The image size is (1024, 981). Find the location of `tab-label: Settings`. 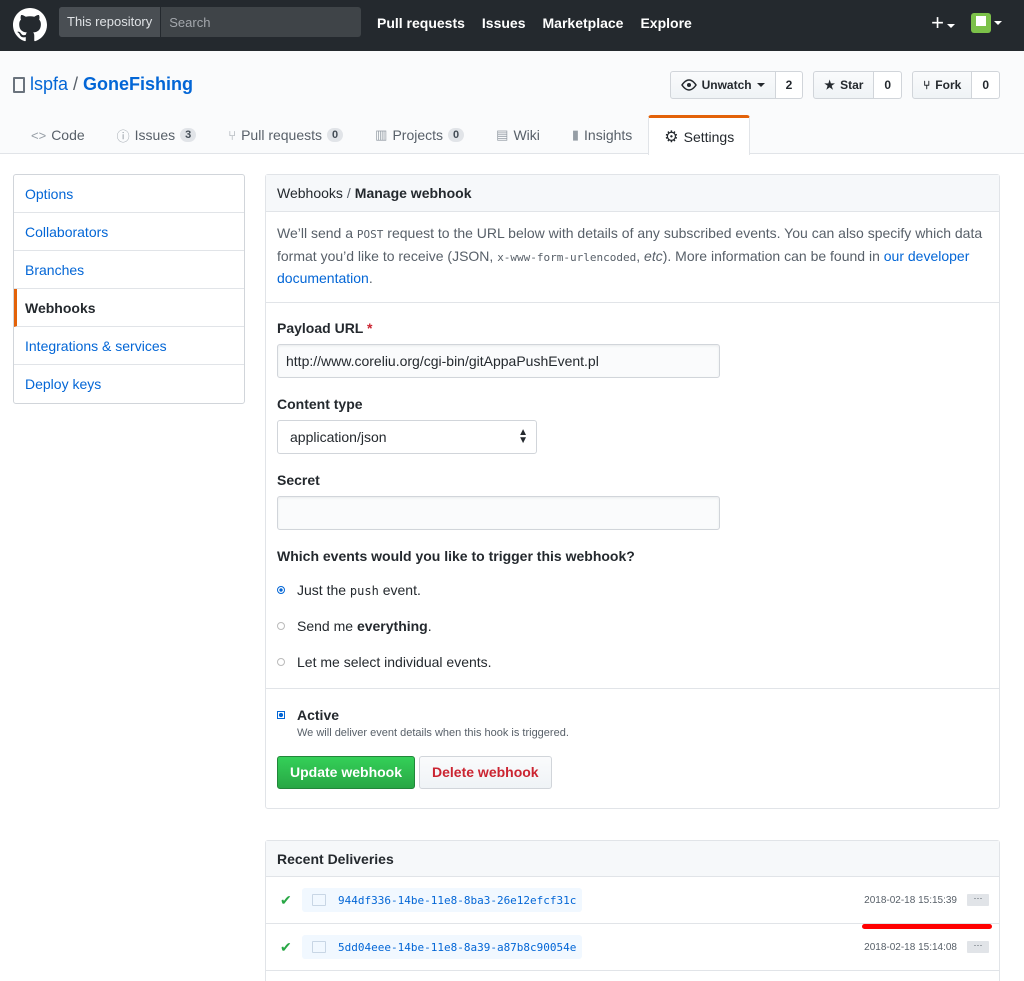

tab-label: Settings is located at coordinates (709, 136).